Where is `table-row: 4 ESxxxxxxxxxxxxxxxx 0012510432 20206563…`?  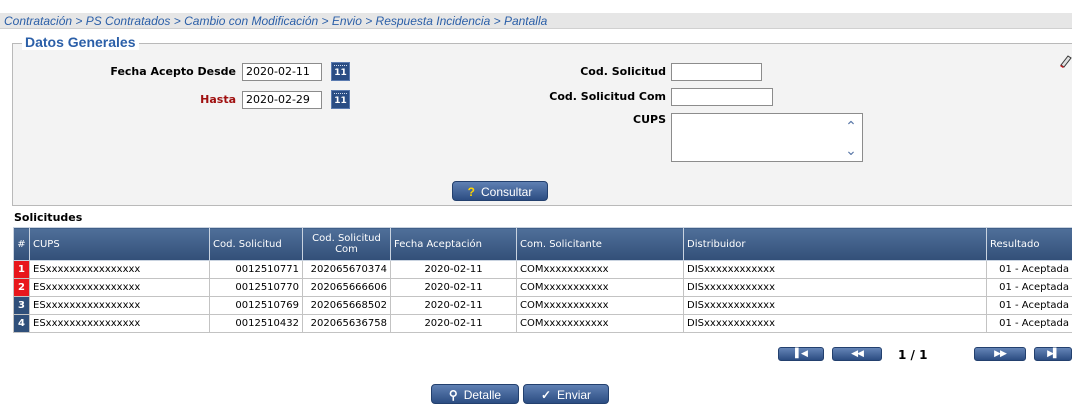 table-row: 4 ESxxxxxxxxxxxxxxxx 0012510432 20206563… is located at coordinates (542, 323).